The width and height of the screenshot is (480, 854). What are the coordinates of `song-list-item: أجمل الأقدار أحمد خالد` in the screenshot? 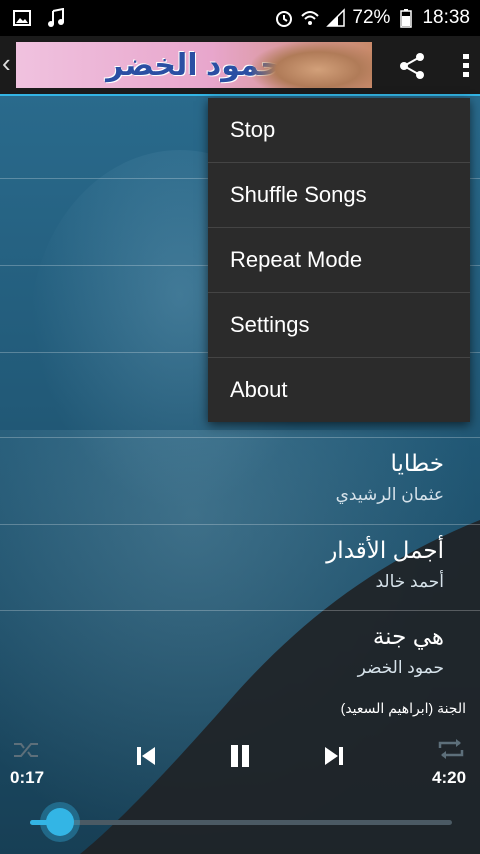 It's located at (385, 564).